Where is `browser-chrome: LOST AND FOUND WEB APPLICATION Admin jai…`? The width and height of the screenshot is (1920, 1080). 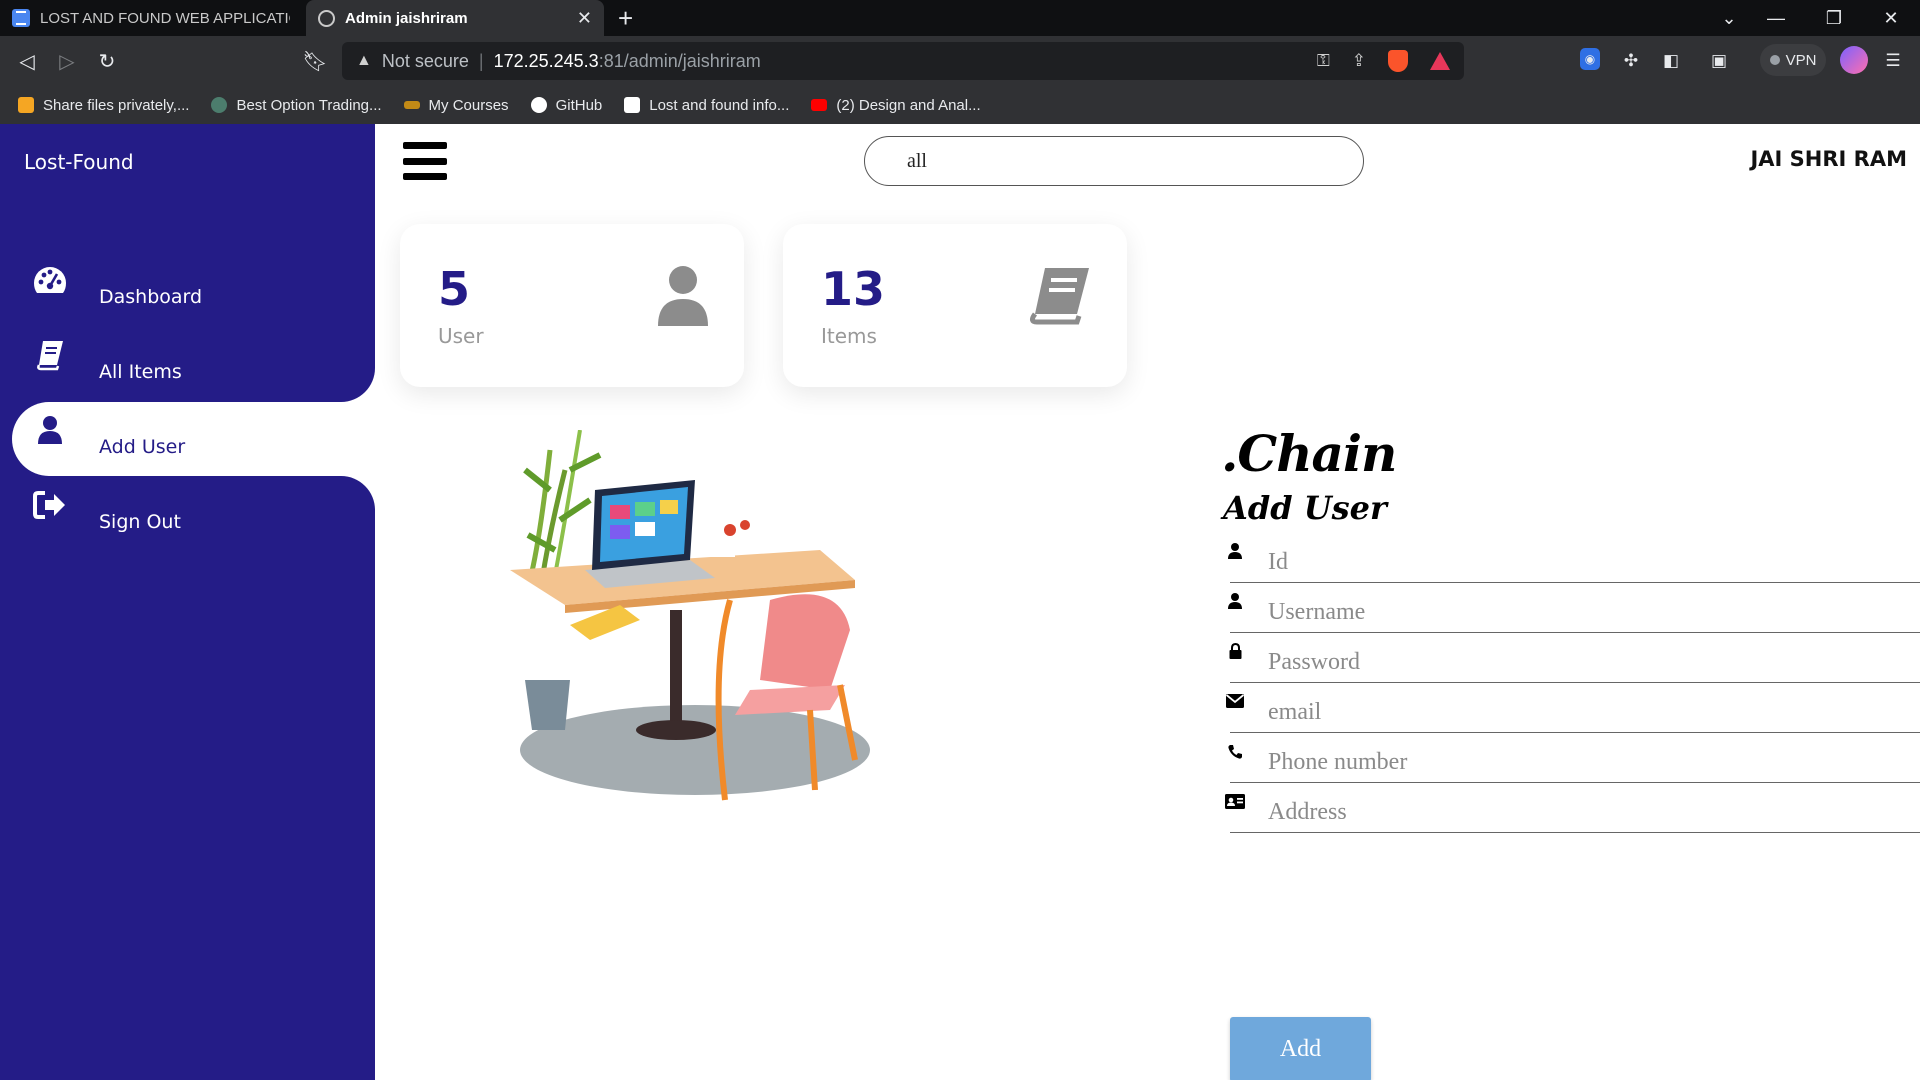 browser-chrome: LOST AND FOUND WEB APPLICATION Admin jai… is located at coordinates (960, 62).